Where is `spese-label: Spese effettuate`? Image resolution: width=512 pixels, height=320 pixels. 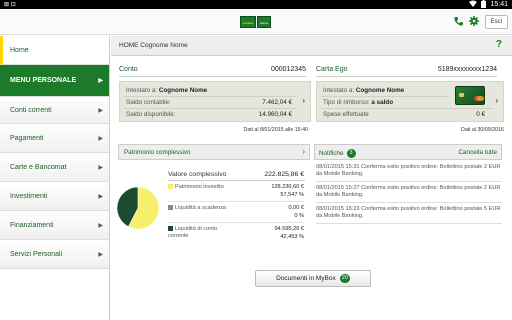 spese-label: Spese effettuate is located at coordinates (346, 114).